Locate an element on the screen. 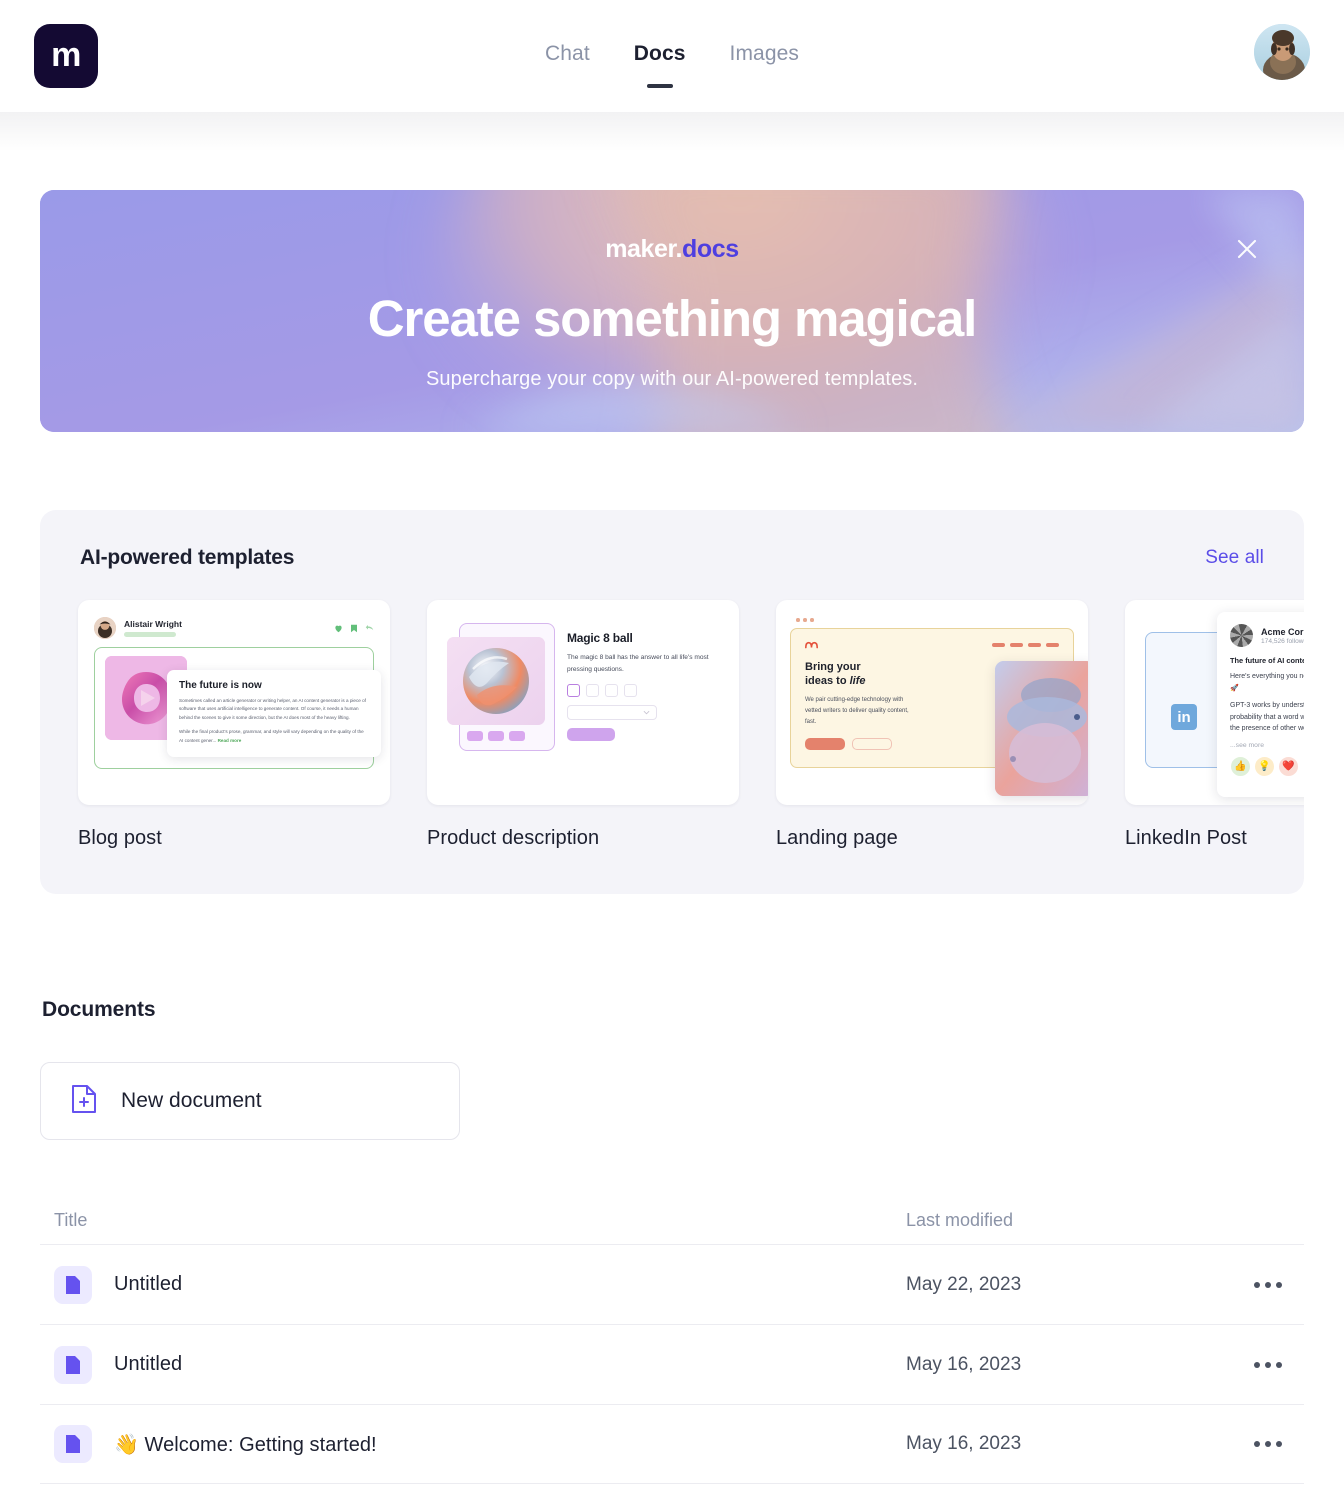  reaction-bulb-icon: 💡 is located at coordinates (1264, 766).